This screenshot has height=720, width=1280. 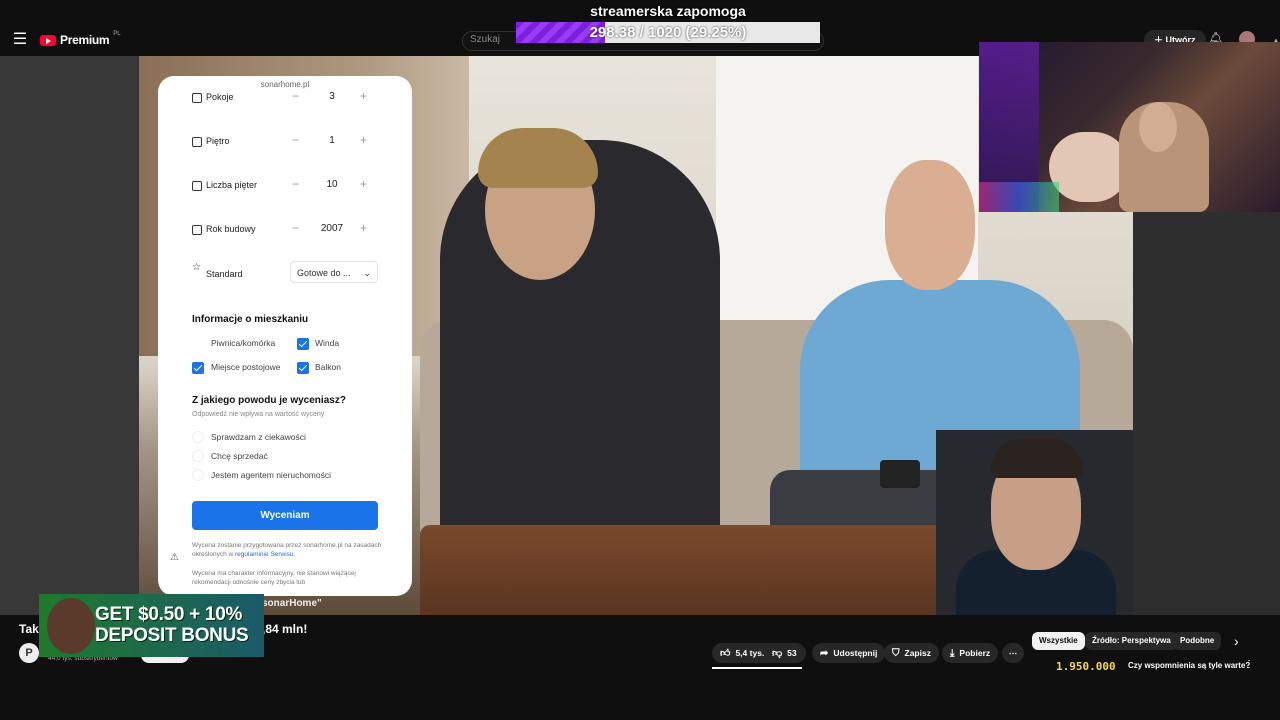 What do you see at coordinates (220, 97) in the screenshot?
I see `row-label: Pokoje` at bounding box center [220, 97].